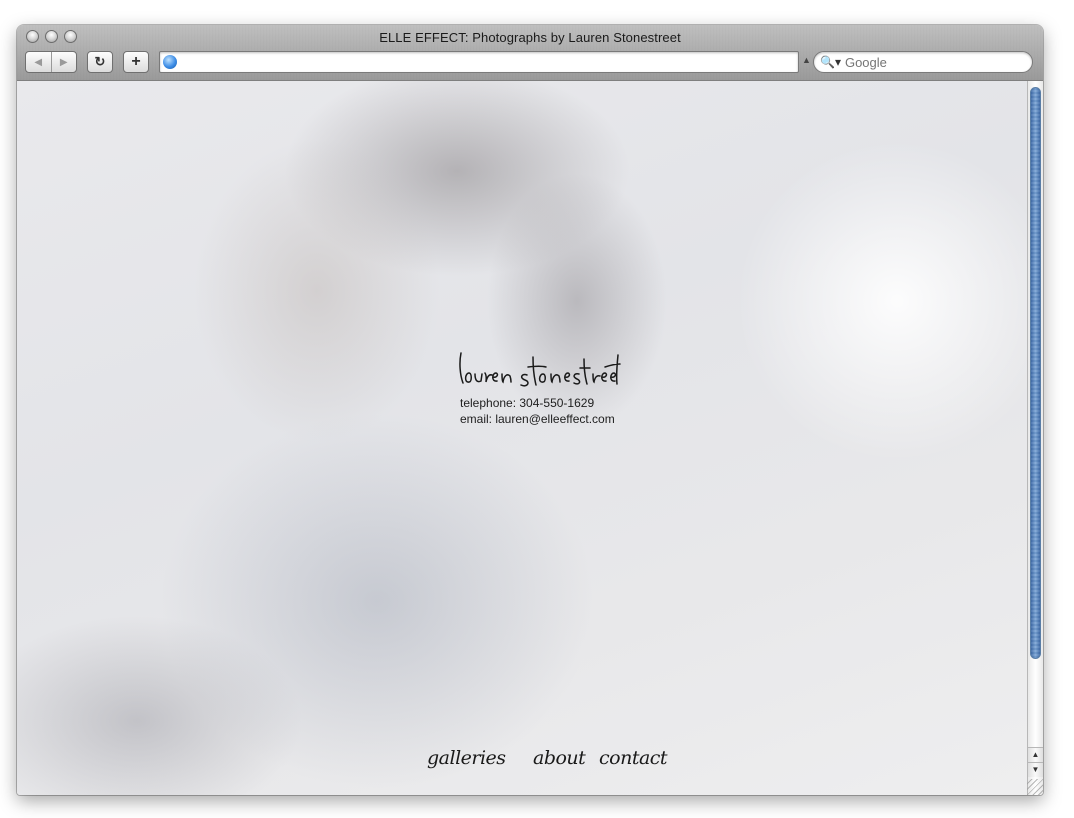 Image resolution: width=1074 pixels, height=818 pixels. What do you see at coordinates (1035, 754) in the screenshot?
I see `scroll-up-arrow-icon: ▲` at bounding box center [1035, 754].